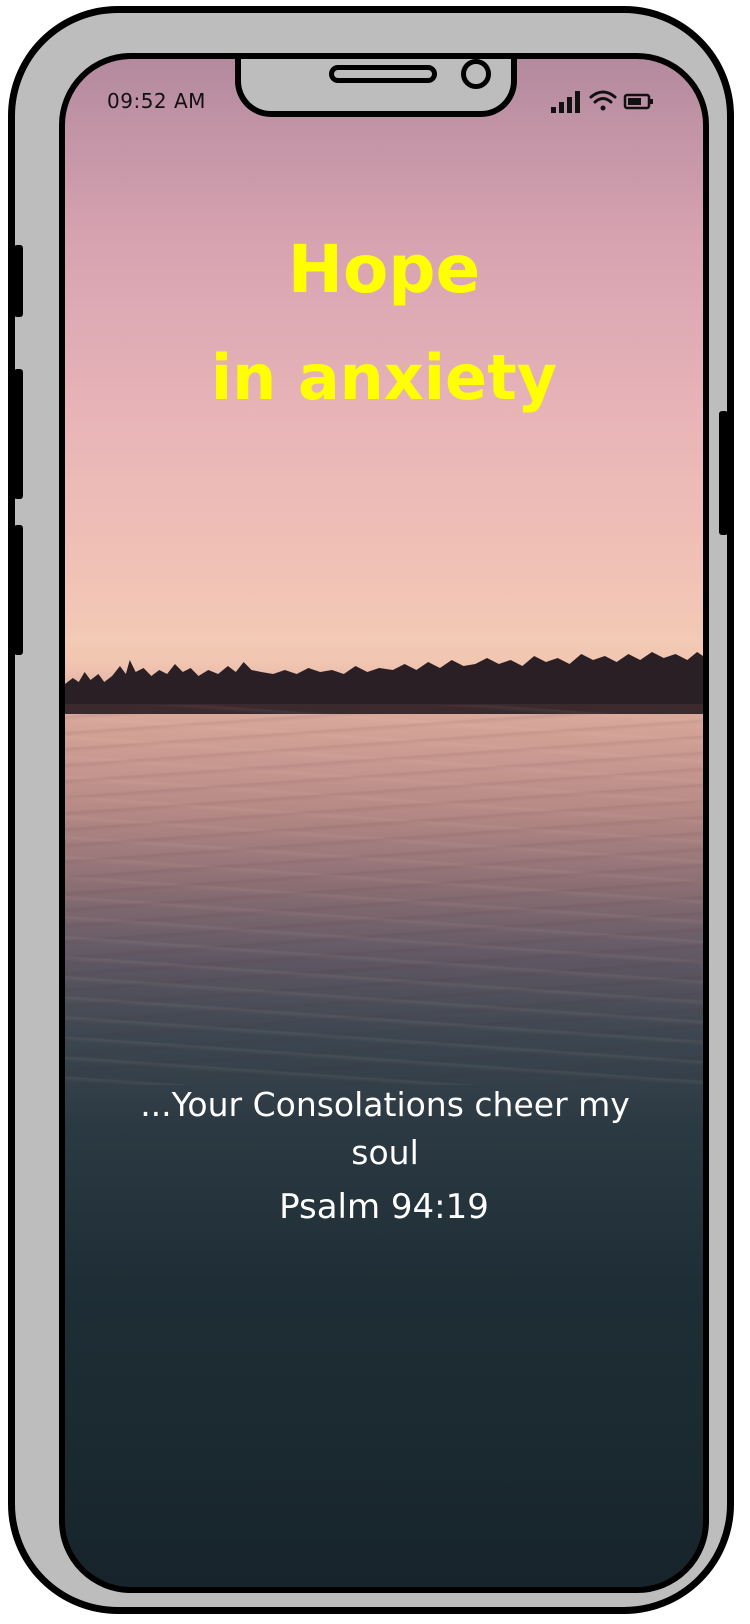  Describe the element at coordinates (18, 281) in the screenshot. I see `mute-switch` at that location.